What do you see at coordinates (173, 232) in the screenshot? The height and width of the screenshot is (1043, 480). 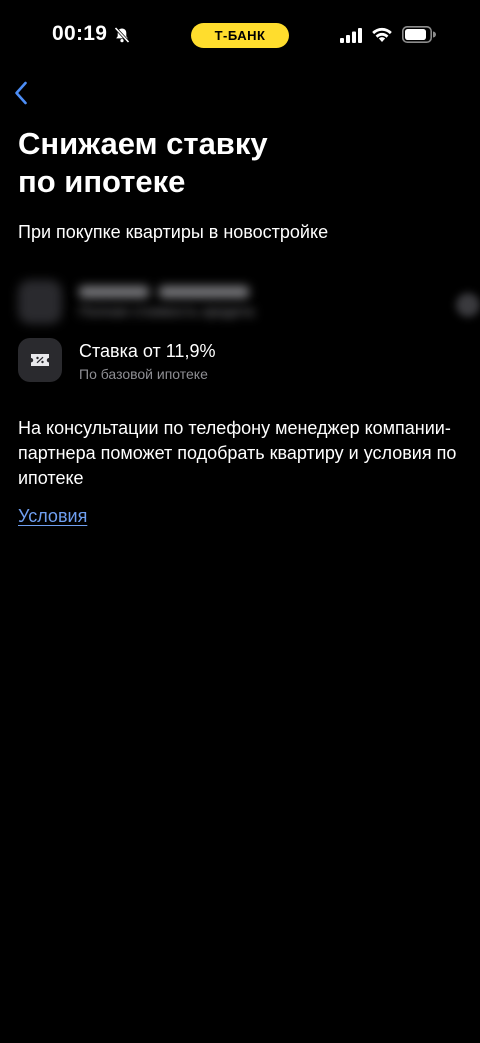 I see `page-subtitle: При покупке квартиры в новостройке` at bounding box center [173, 232].